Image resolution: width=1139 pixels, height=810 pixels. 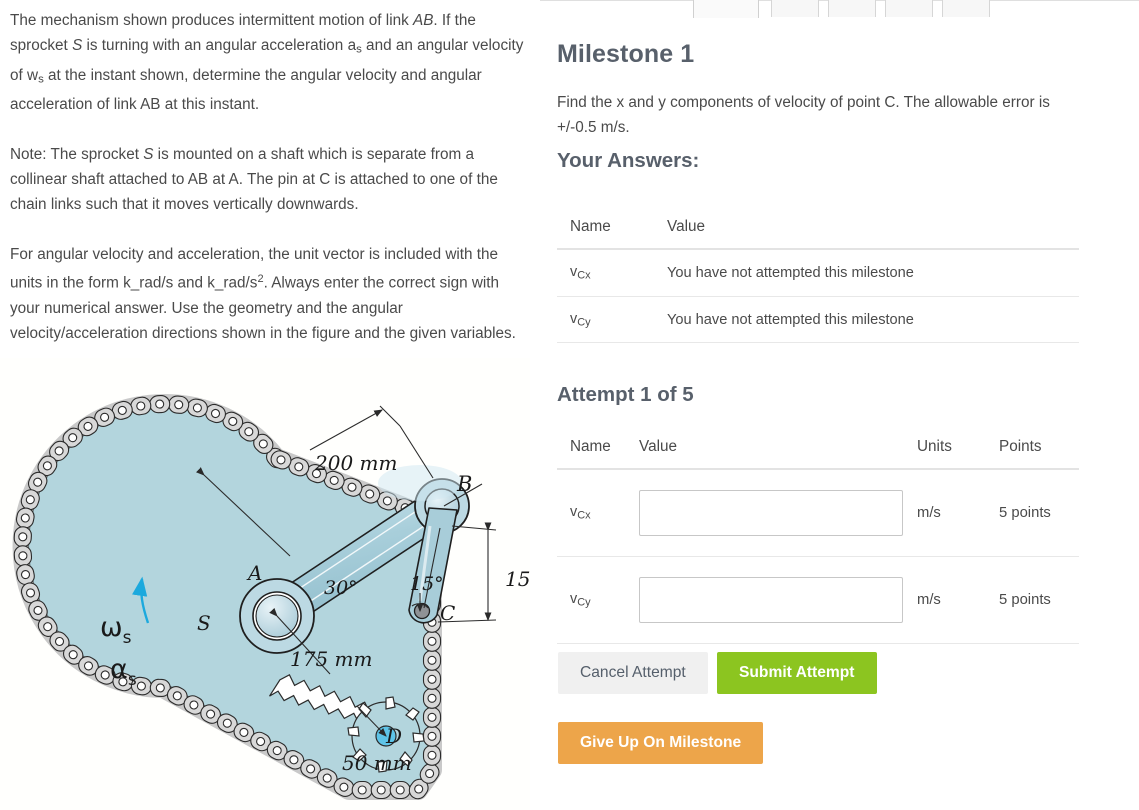 I want to click on attempt-row-0-name: vCx, so click(x=598, y=513).